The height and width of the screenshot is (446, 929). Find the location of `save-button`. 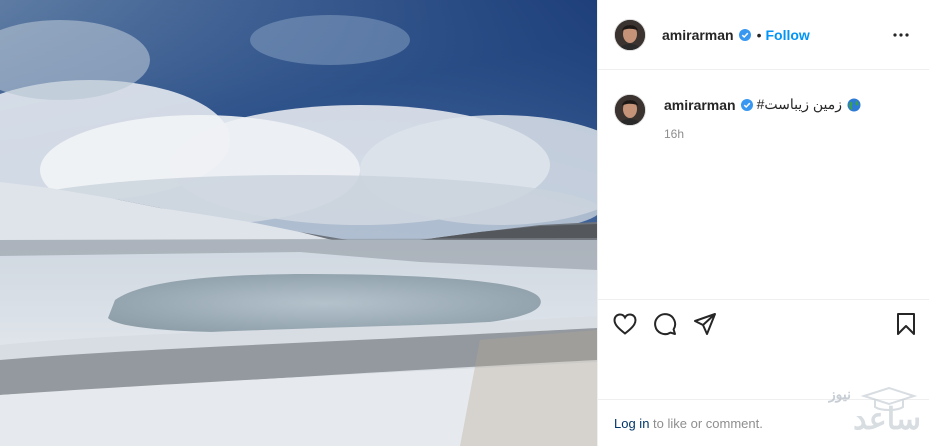

save-button is located at coordinates (906, 324).